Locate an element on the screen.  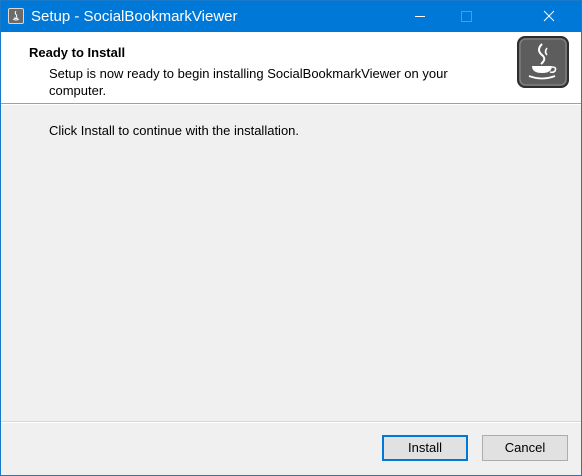
minimize-button is located at coordinates (420, 16).